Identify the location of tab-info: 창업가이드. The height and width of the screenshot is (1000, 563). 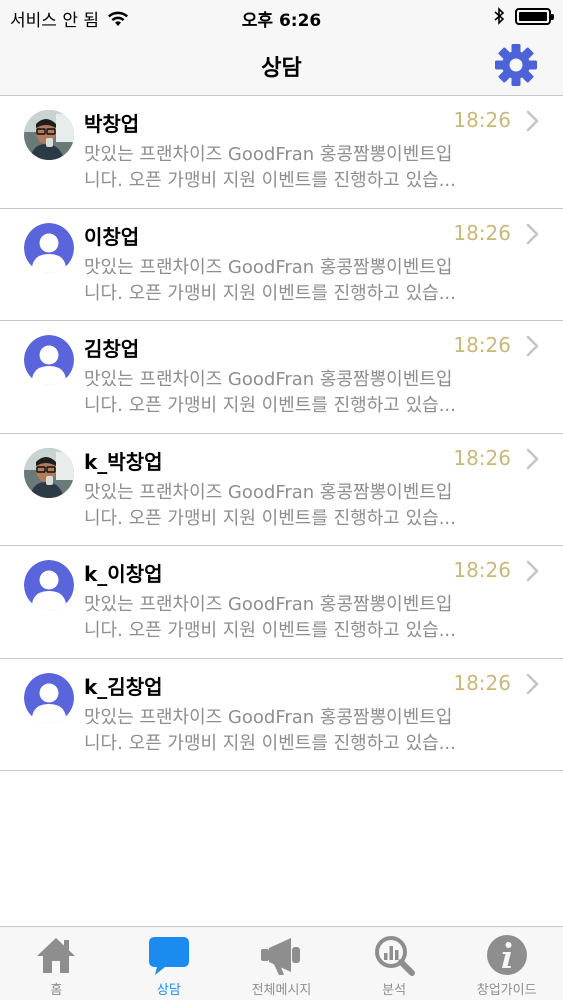
(506, 963).